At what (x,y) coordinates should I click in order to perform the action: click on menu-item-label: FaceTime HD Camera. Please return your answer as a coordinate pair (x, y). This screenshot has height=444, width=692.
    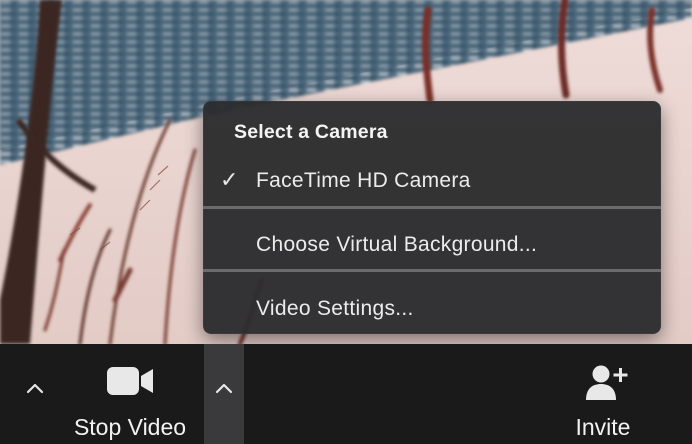
    Looking at the image, I should click on (363, 180).